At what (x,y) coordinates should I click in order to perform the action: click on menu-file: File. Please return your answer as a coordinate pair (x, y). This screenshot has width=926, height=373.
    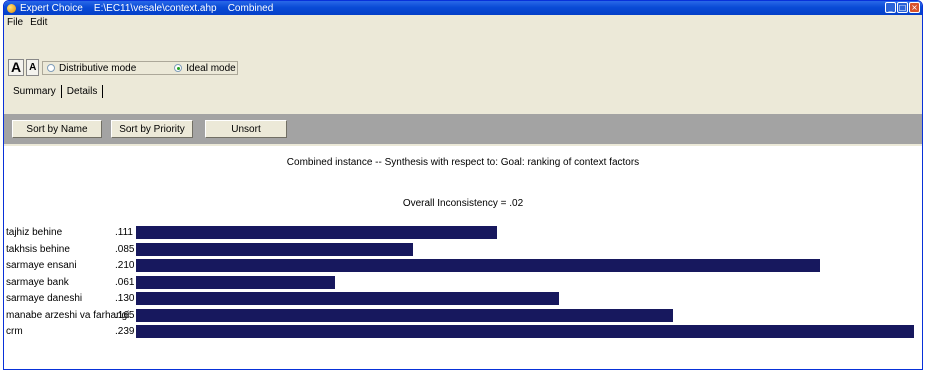
    Looking at the image, I should click on (15, 22).